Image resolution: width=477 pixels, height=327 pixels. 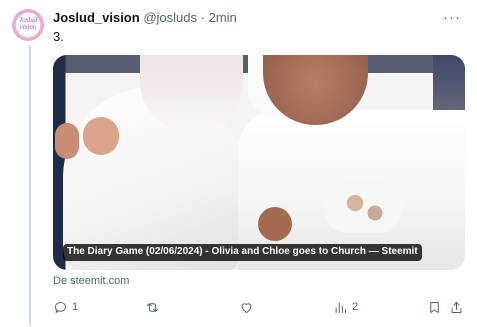 What do you see at coordinates (170, 17) in the screenshot?
I see `author-handle: @josluds` at bounding box center [170, 17].